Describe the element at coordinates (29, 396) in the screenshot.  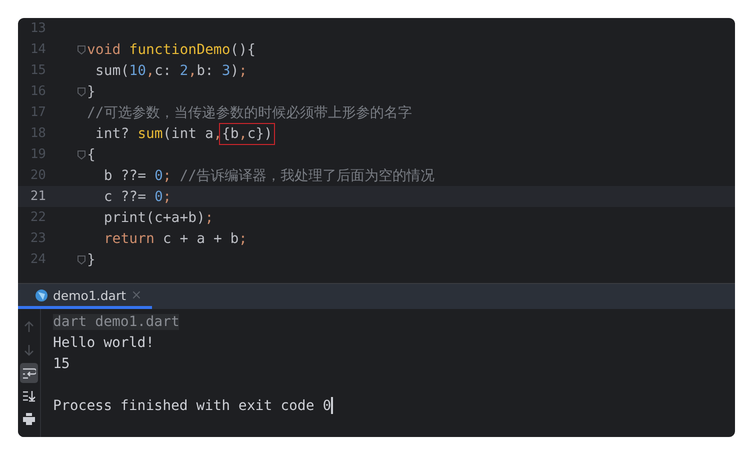
I see `scroll-to-end-icon` at that location.